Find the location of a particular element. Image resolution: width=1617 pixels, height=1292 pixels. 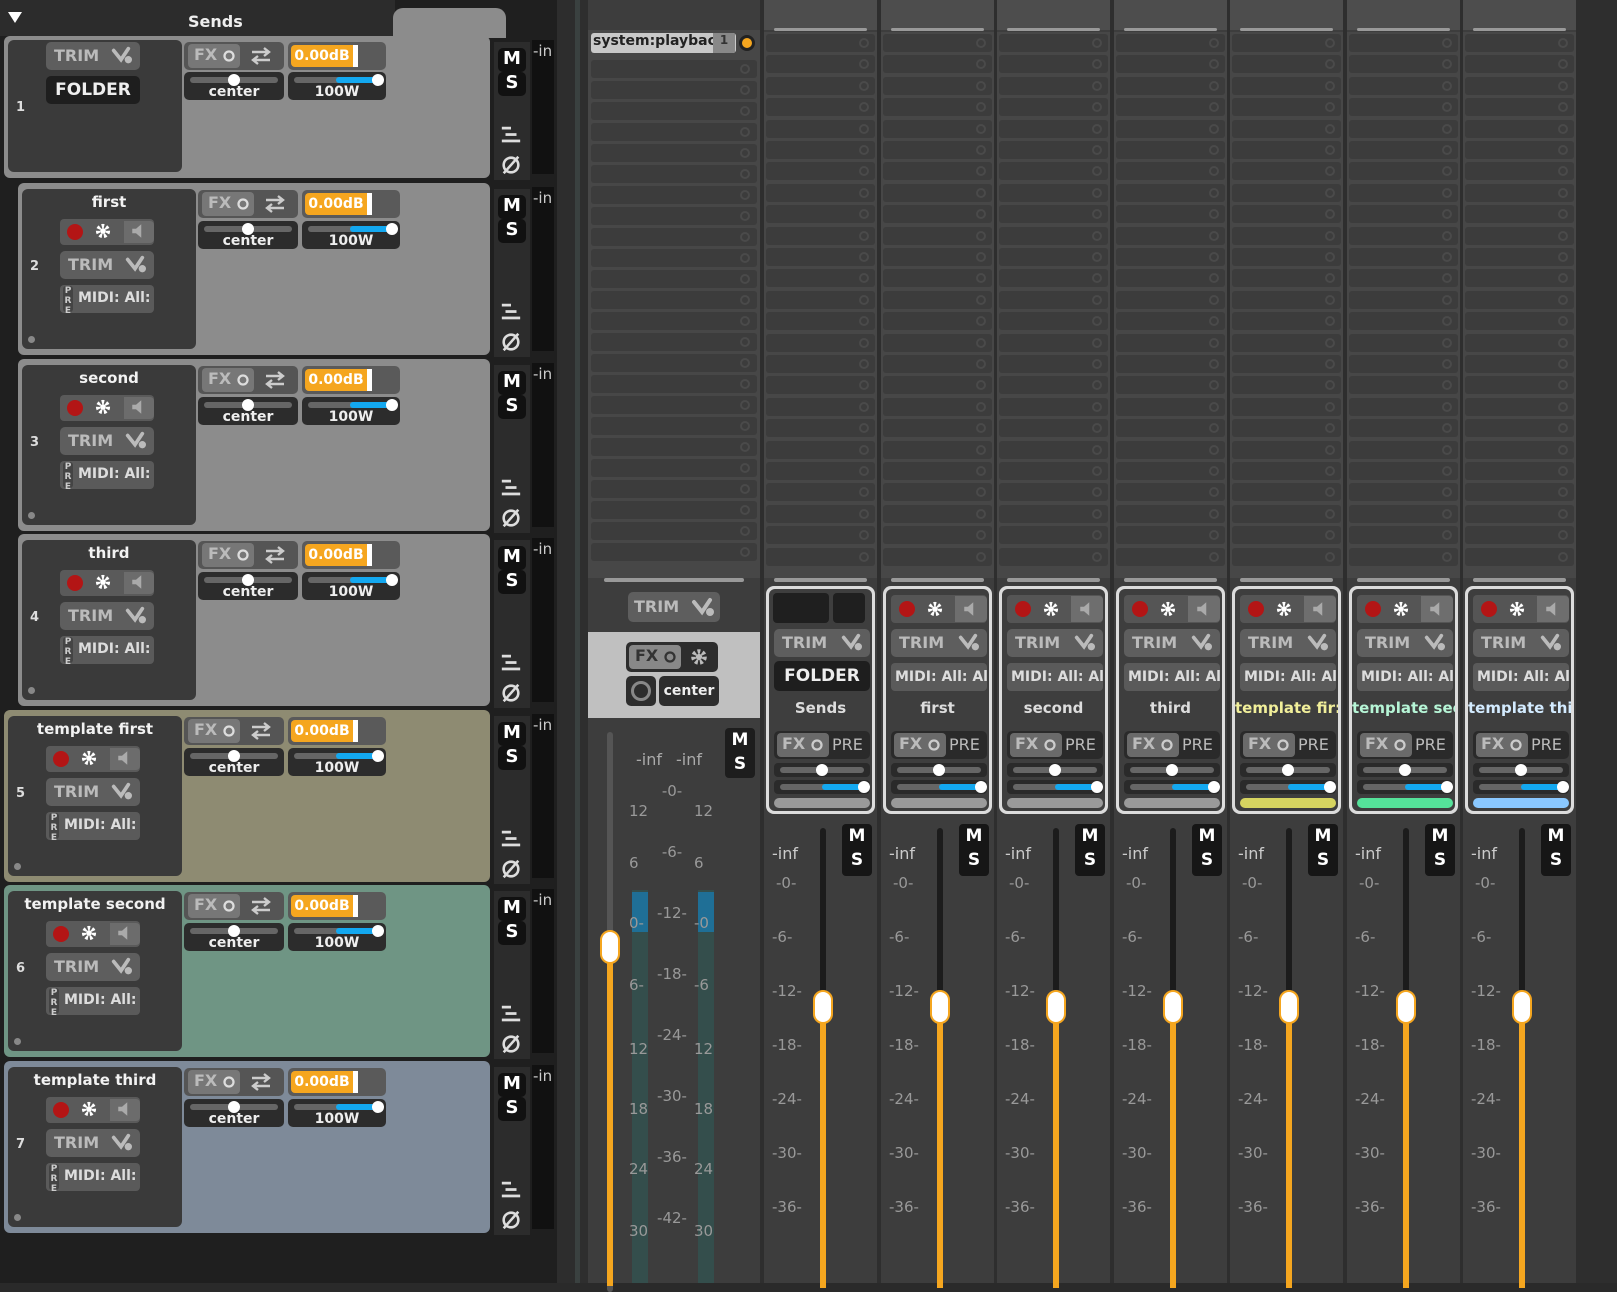

strip-name: second is located at coordinates (1053, 708).